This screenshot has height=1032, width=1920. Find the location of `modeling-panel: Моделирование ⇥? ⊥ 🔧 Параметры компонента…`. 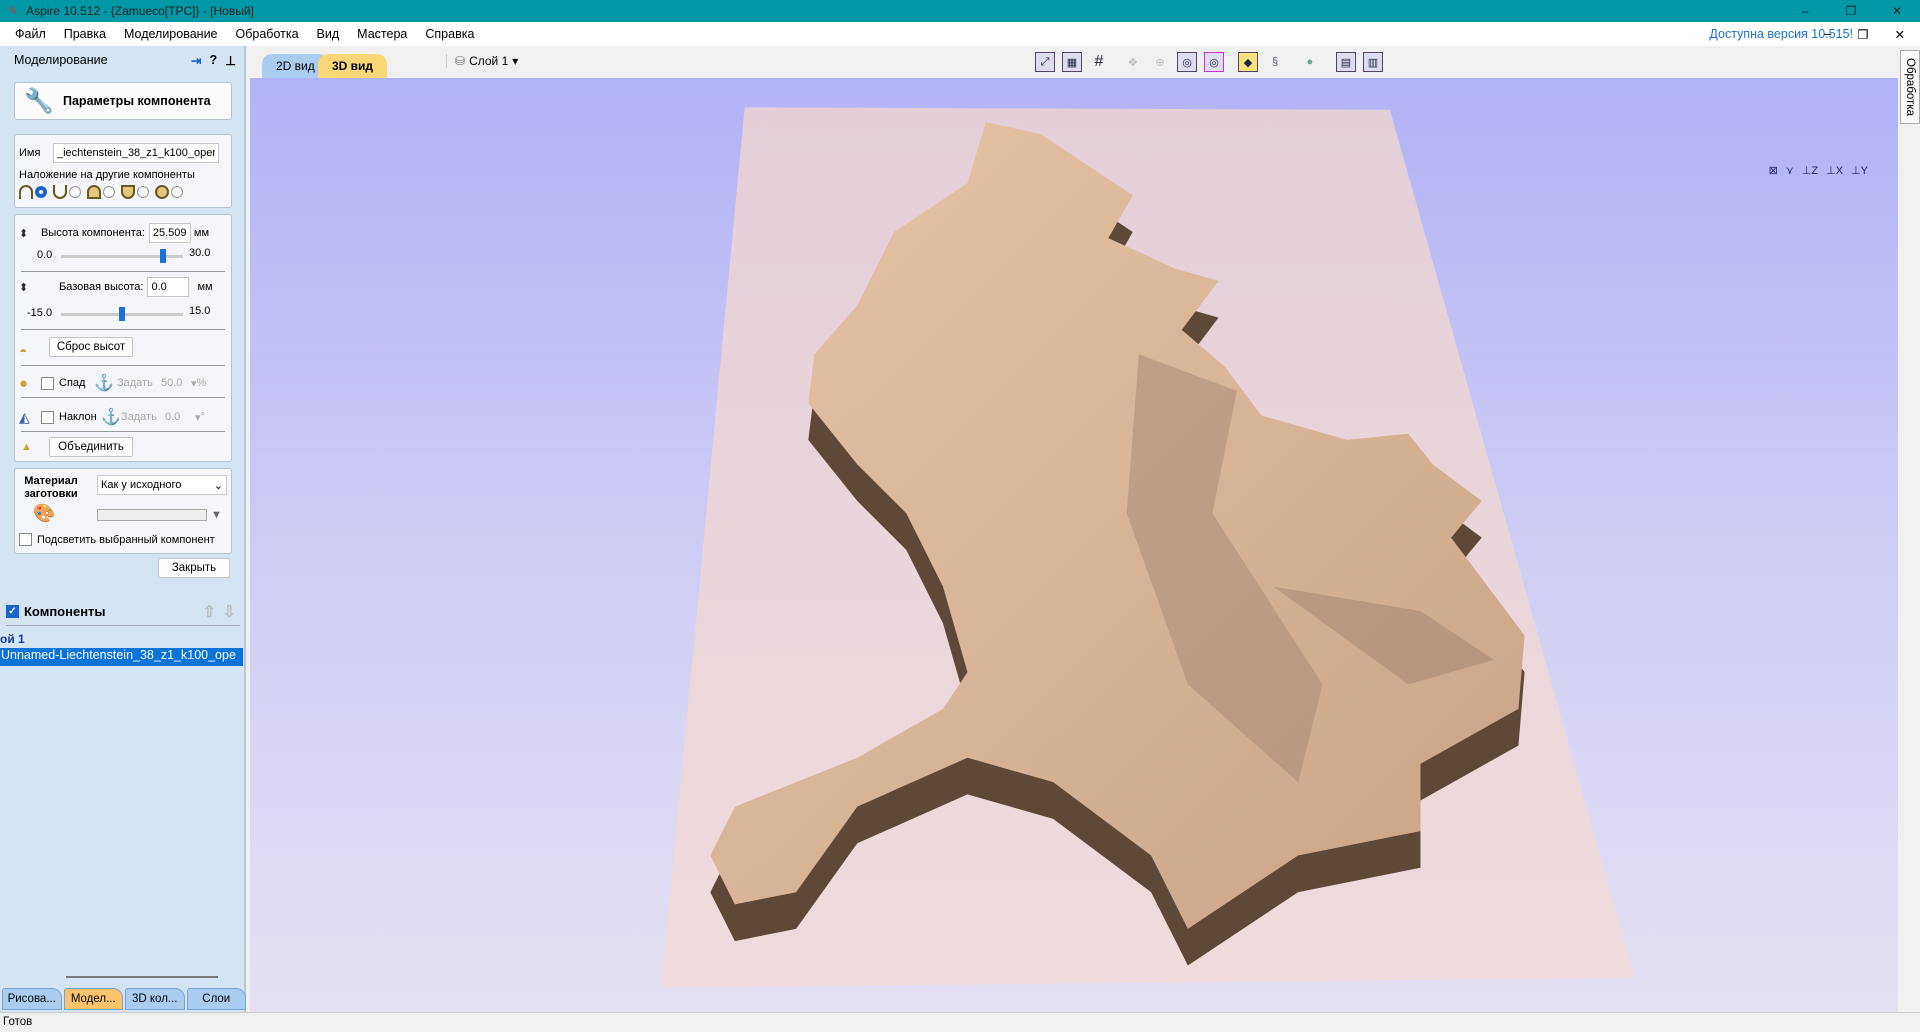

modeling-panel: Моделирование ⇥? ⊥ 🔧 Параметры компонента… is located at coordinates (123, 529).